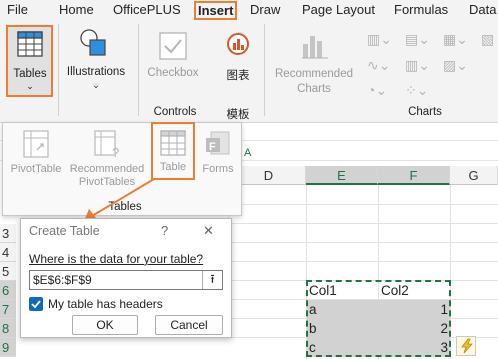 Image resolution: width=498 pixels, height=359 pixels. What do you see at coordinates (105, 325) in the screenshot?
I see `ok-button: OK` at bounding box center [105, 325].